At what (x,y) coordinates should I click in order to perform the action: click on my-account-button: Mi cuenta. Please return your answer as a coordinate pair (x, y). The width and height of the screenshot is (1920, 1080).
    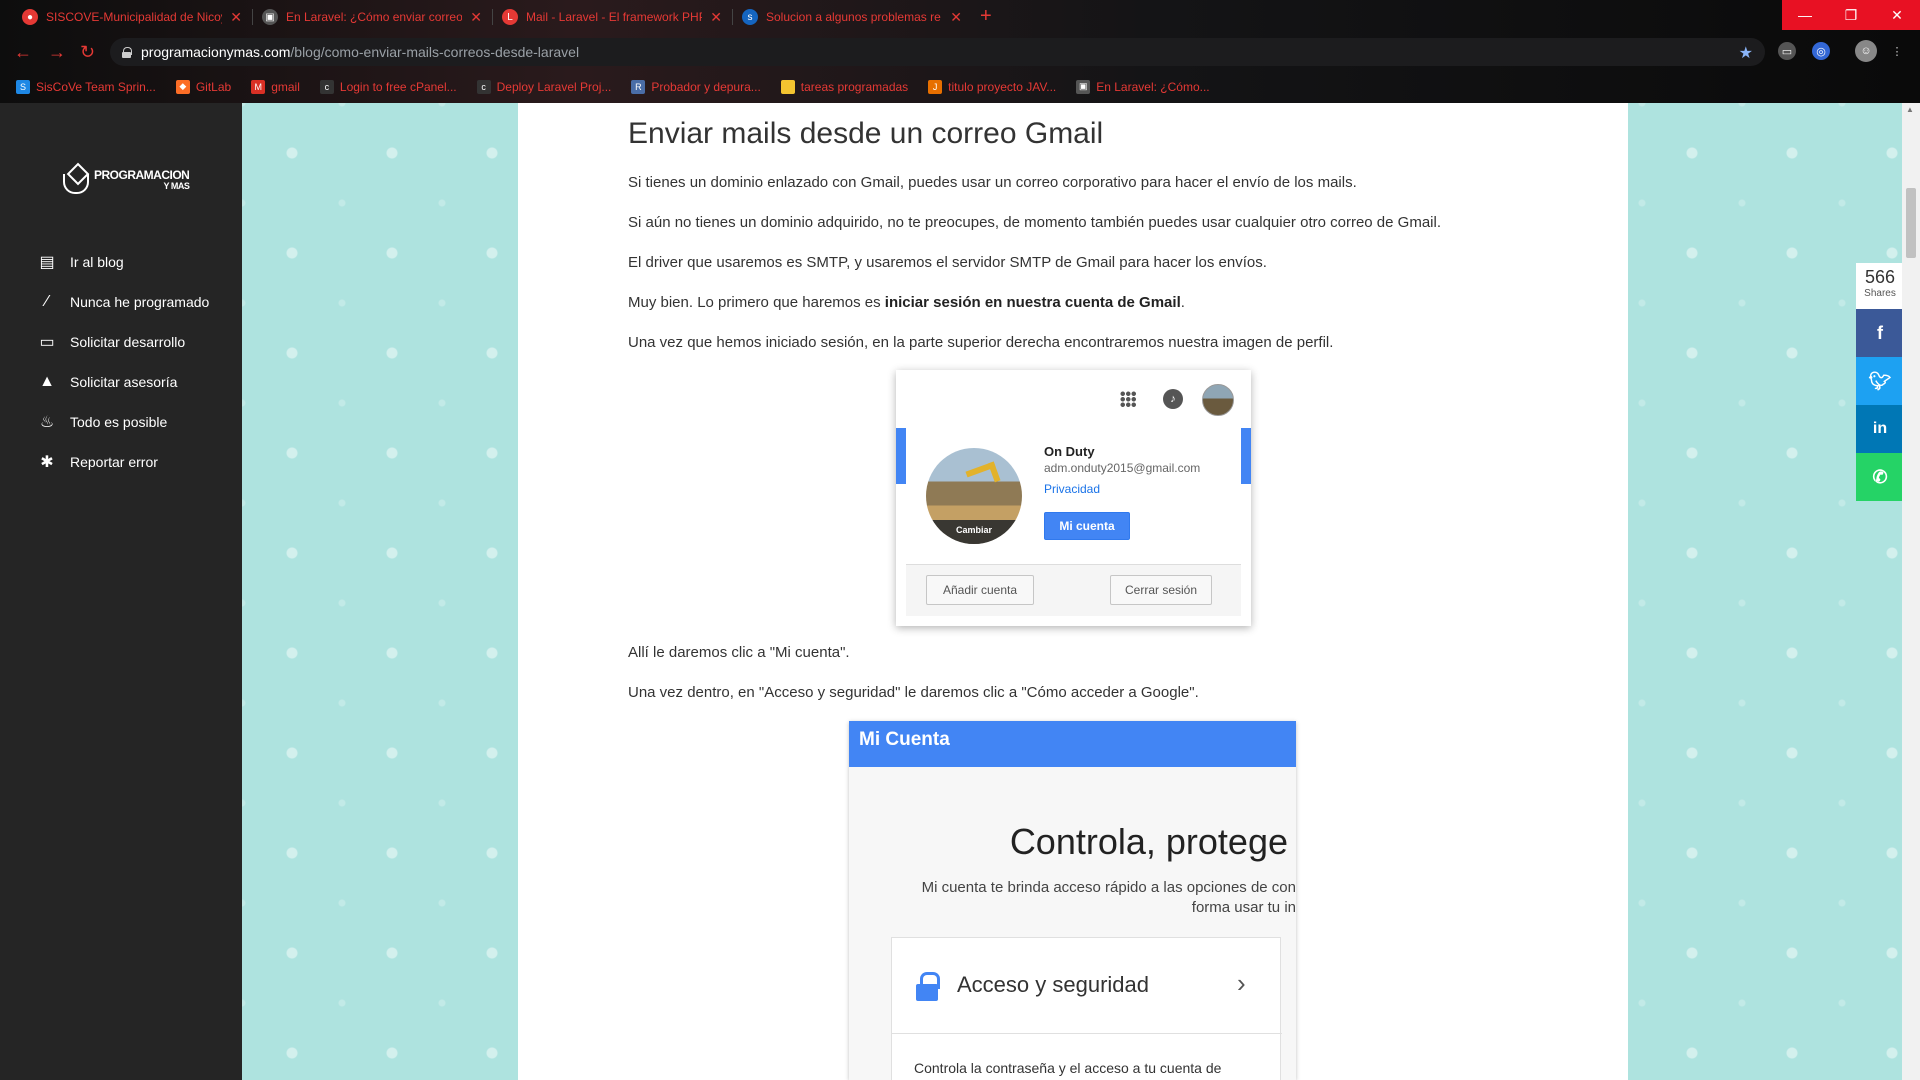
    Looking at the image, I should click on (1087, 526).